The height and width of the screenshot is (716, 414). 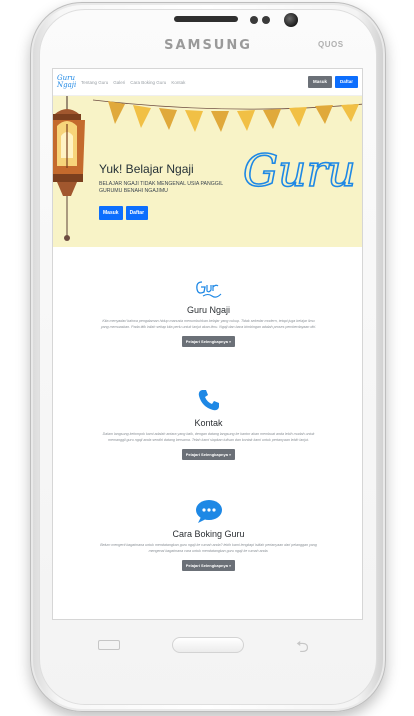 I want to click on nav-link-kontak: Kontak, so click(x=178, y=82).